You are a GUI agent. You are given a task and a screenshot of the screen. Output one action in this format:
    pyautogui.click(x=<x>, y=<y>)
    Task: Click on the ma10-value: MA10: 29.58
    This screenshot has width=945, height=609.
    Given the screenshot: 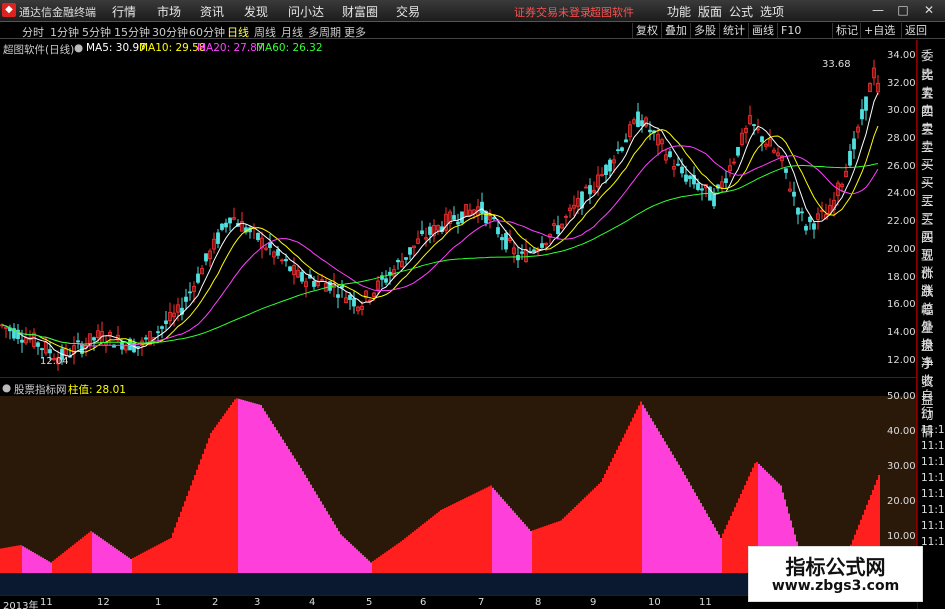 What is the action you would take?
    pyautogui.click(x=172, y=48)
    